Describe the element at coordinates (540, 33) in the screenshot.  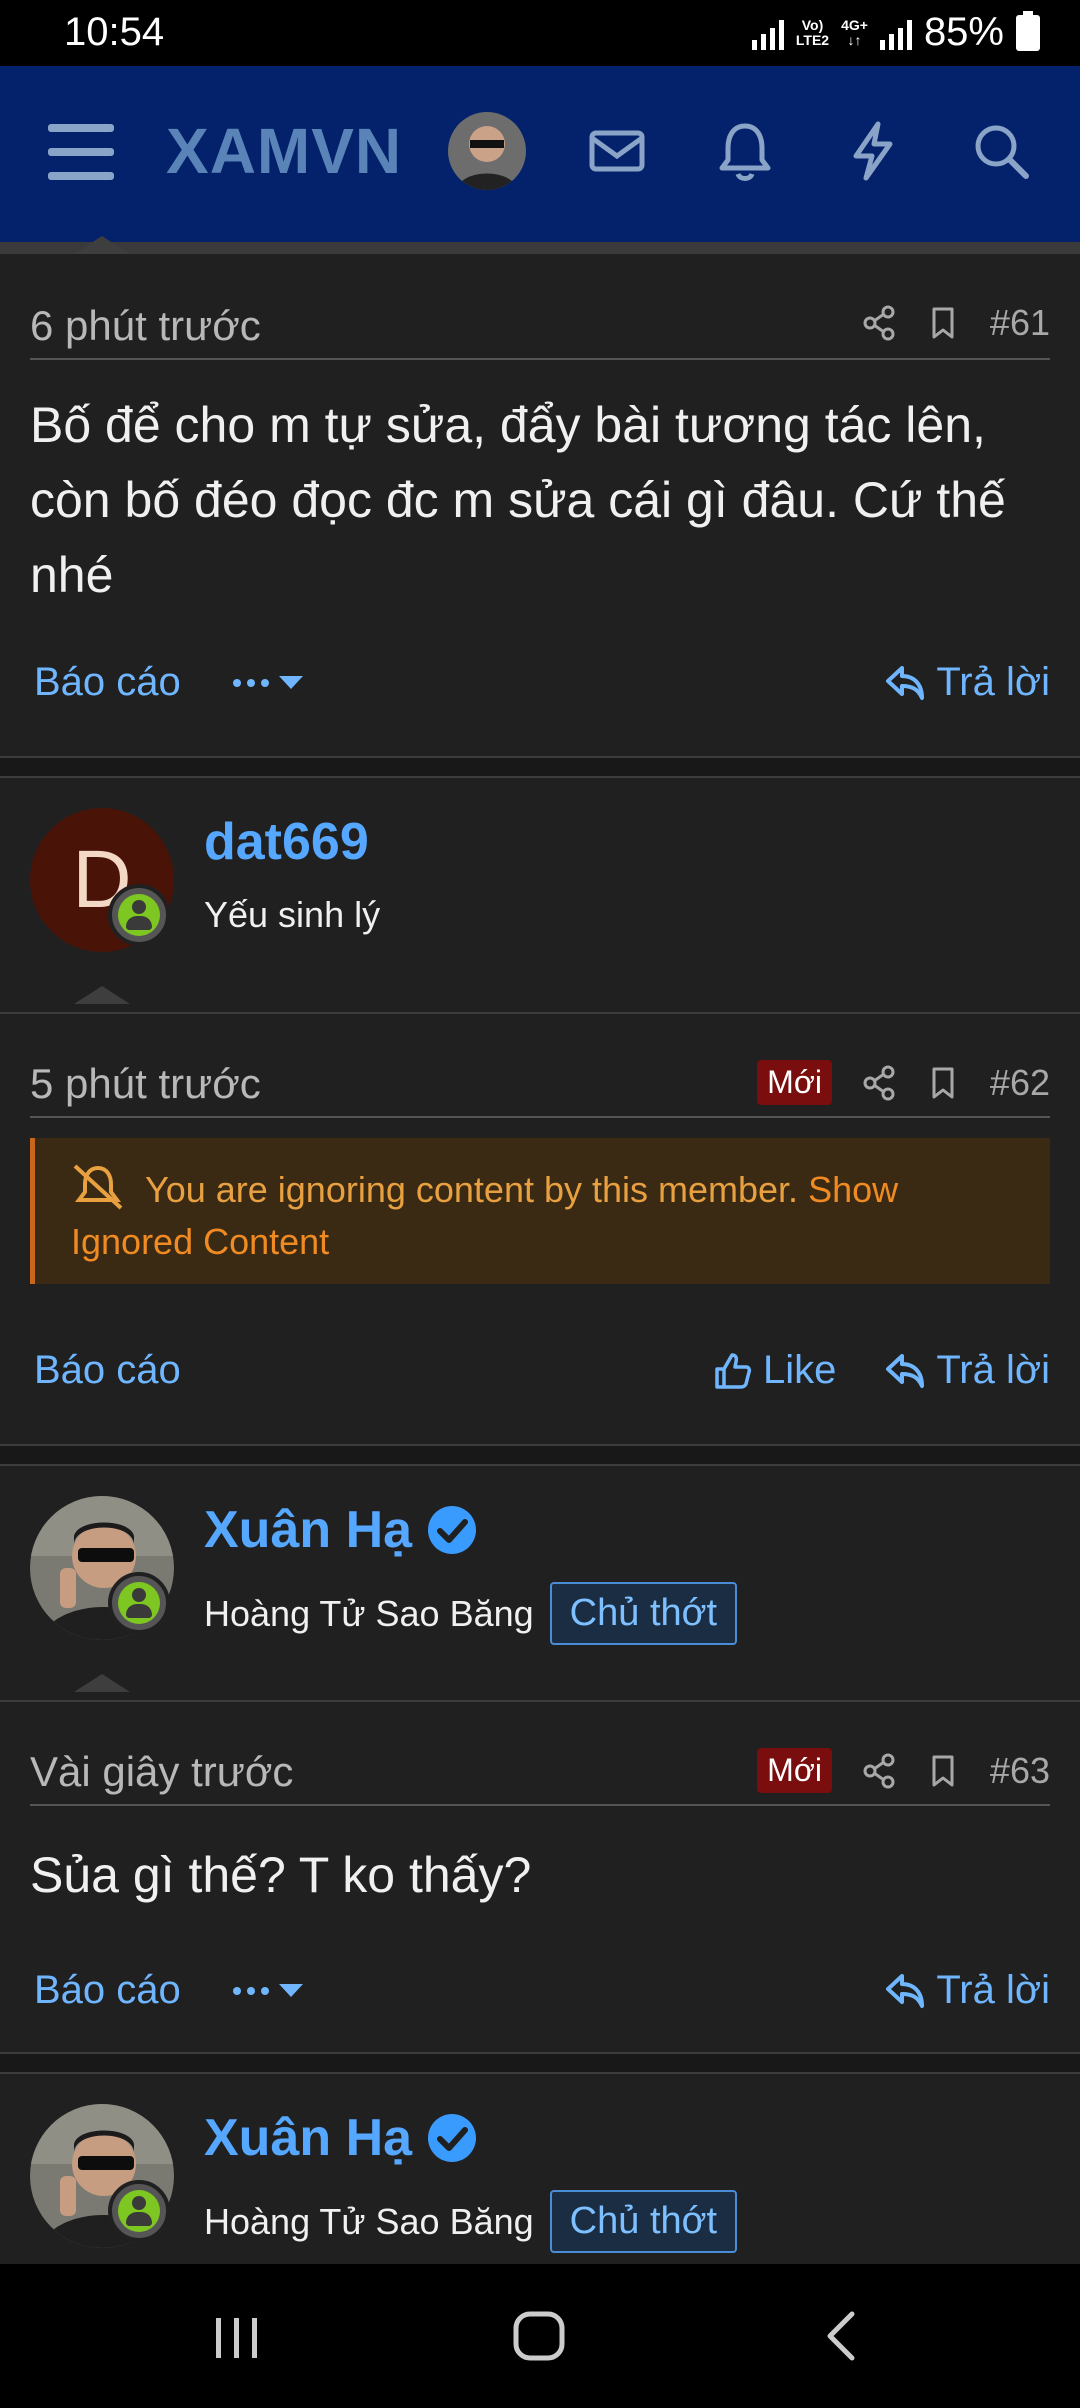
I see `status-bar: 10:54 Vo) LTE2 4G+ ↓↑ 85%` at that location.